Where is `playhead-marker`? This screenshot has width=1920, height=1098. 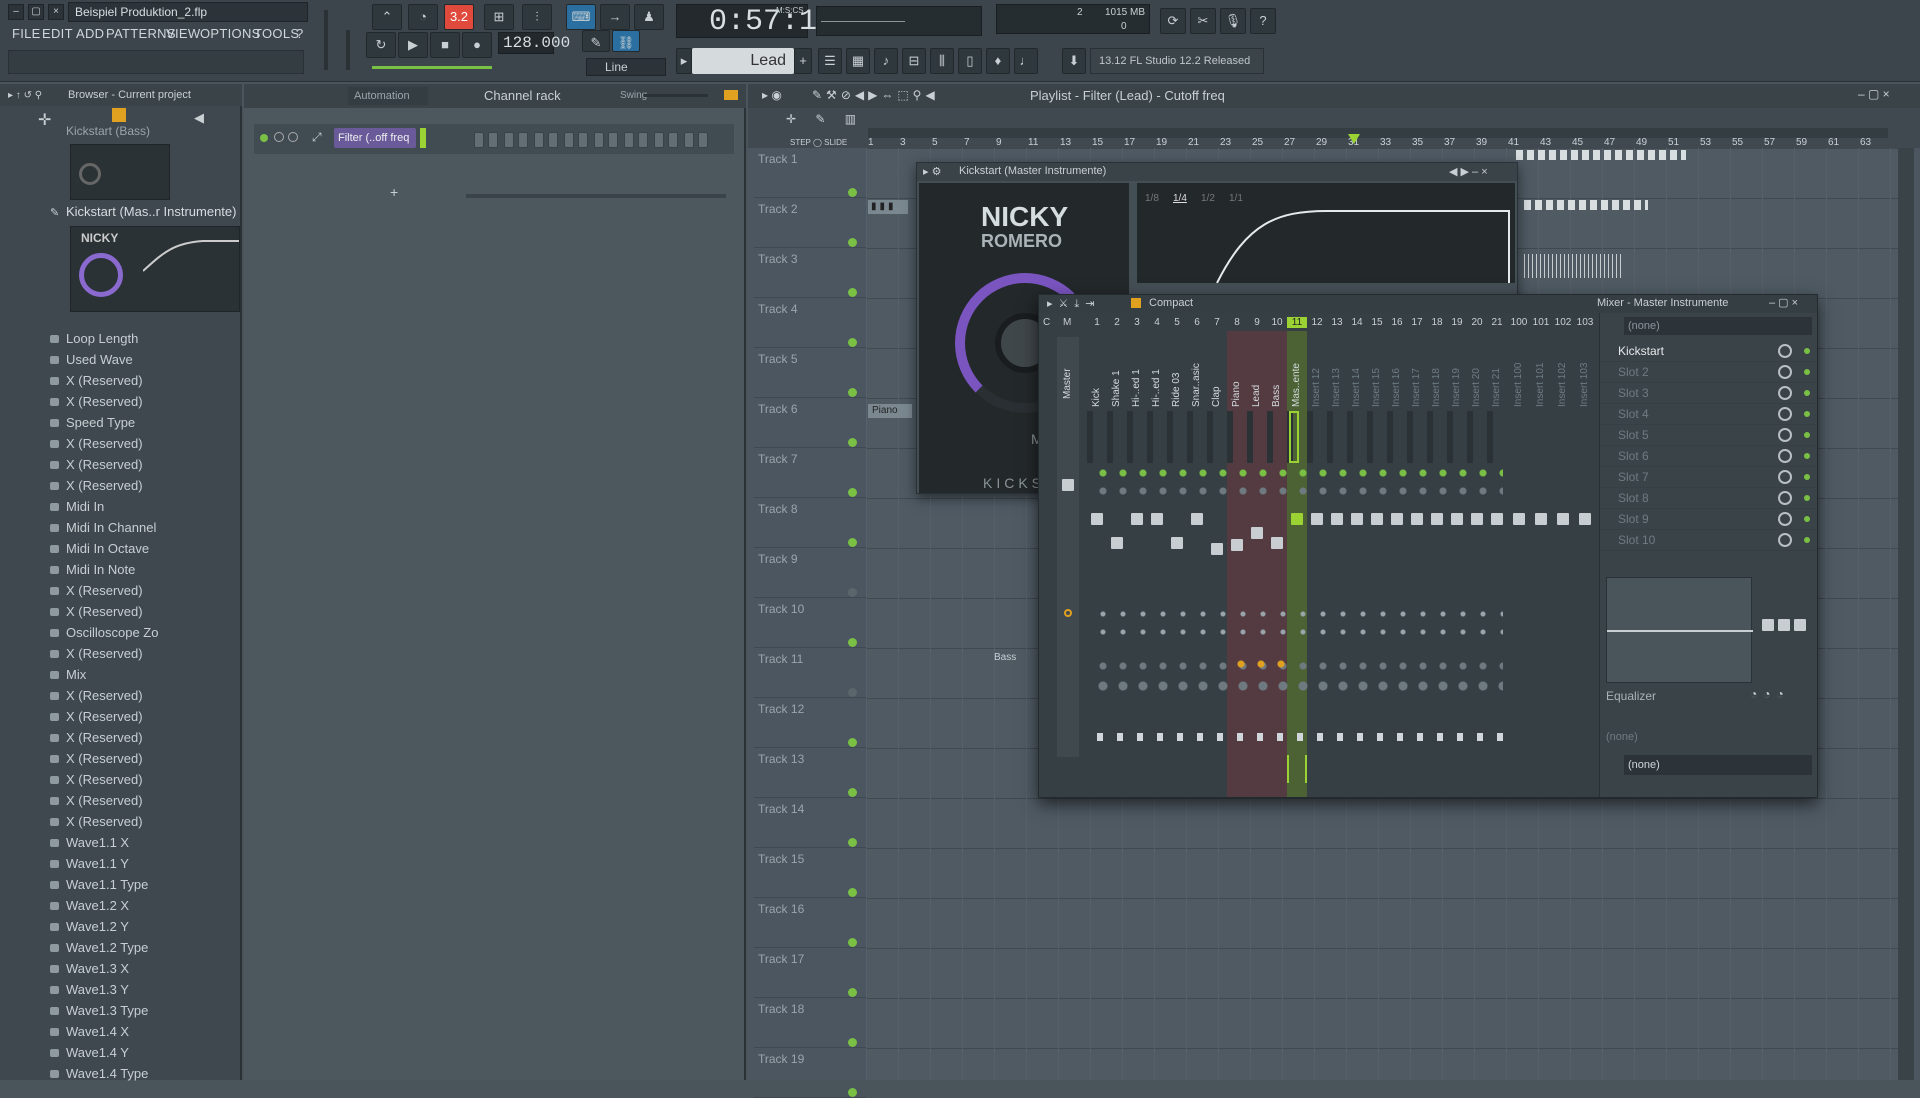 playhead-marker is located at coordinates (1354, 139).